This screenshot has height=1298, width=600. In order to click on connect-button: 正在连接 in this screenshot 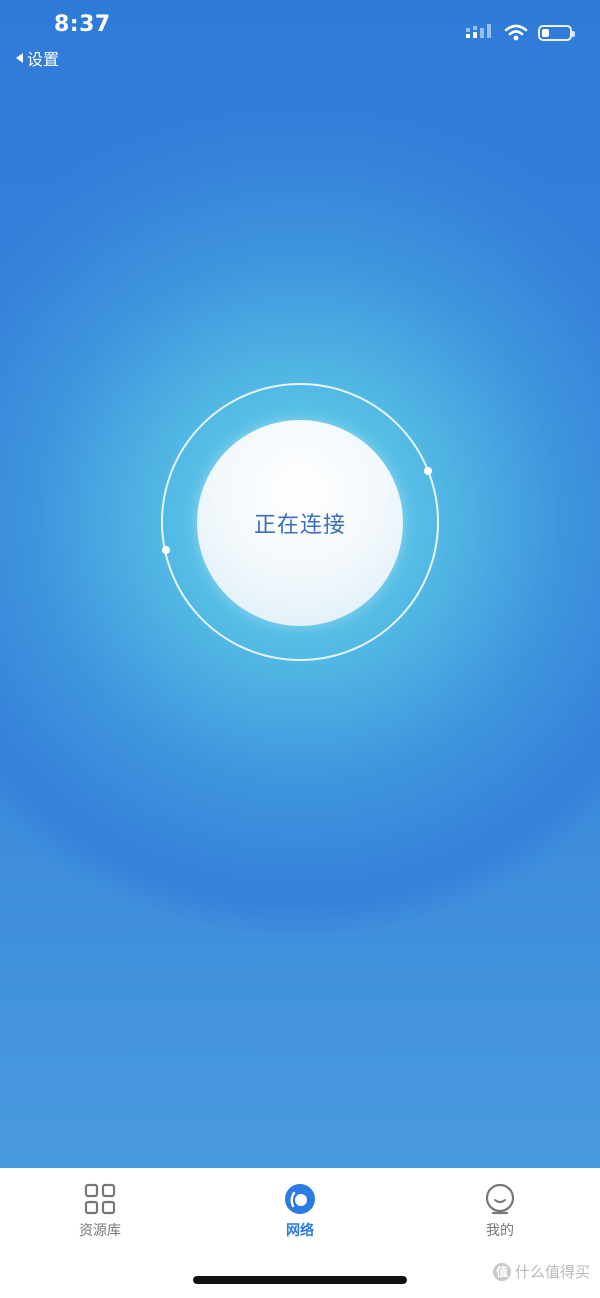, I will do `click(300, 523)`.